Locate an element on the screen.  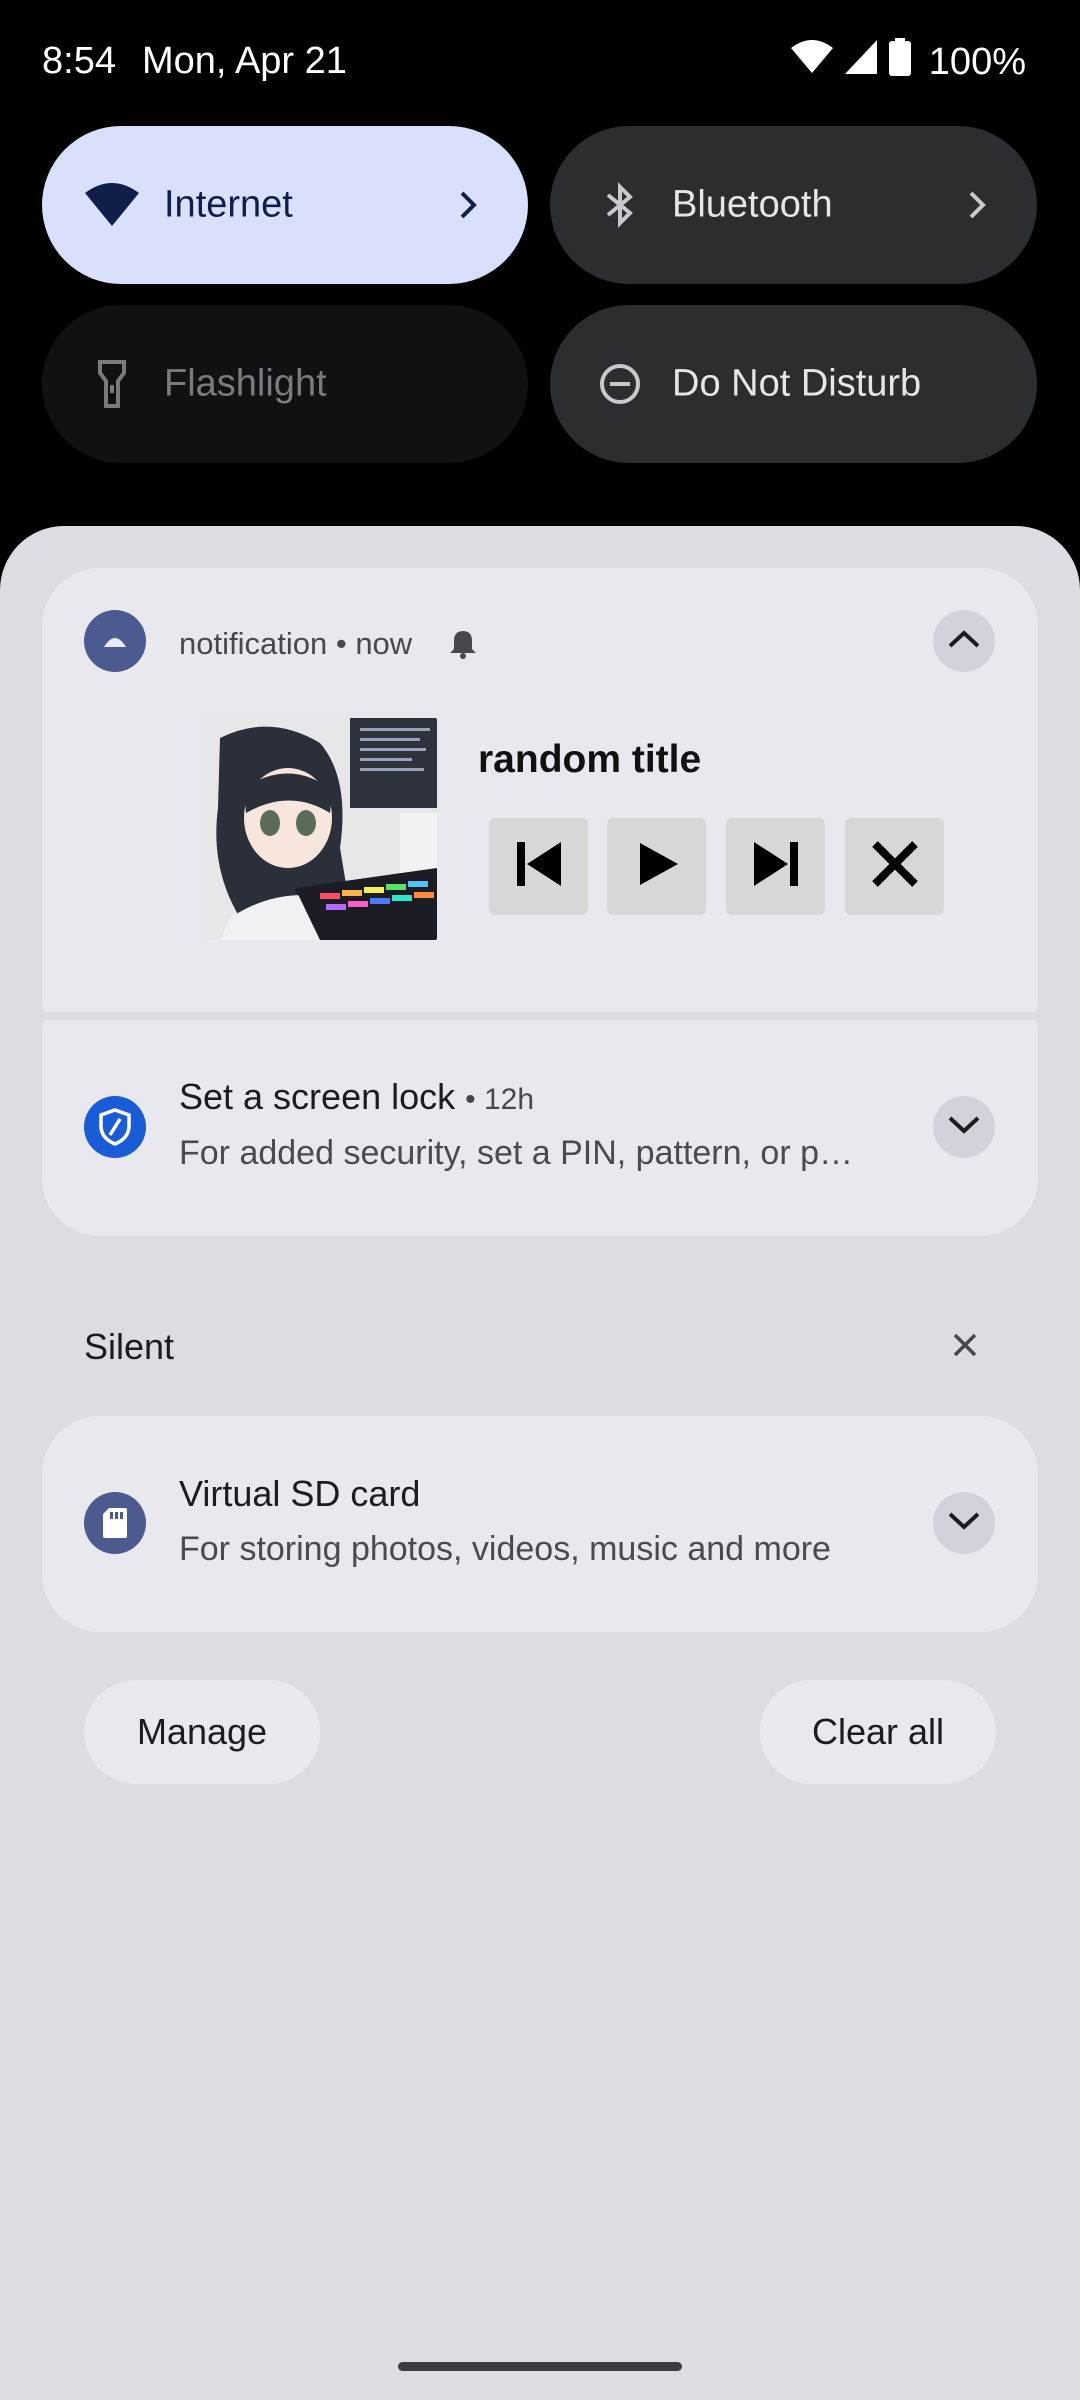
screen-lock-time: 12h is located at coordinates (509, 1099).